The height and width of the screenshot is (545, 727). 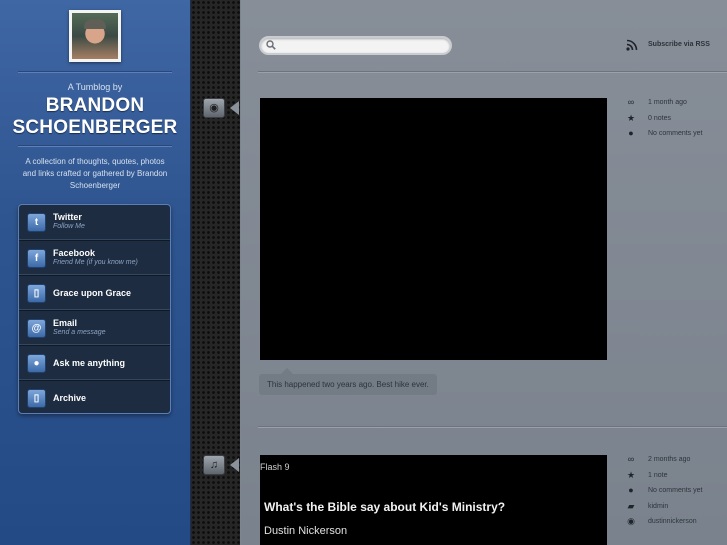 What do you see at coordinates (36, 328) in the screenshot?
I see `email-icon: @` at bounding box center [36, 328].